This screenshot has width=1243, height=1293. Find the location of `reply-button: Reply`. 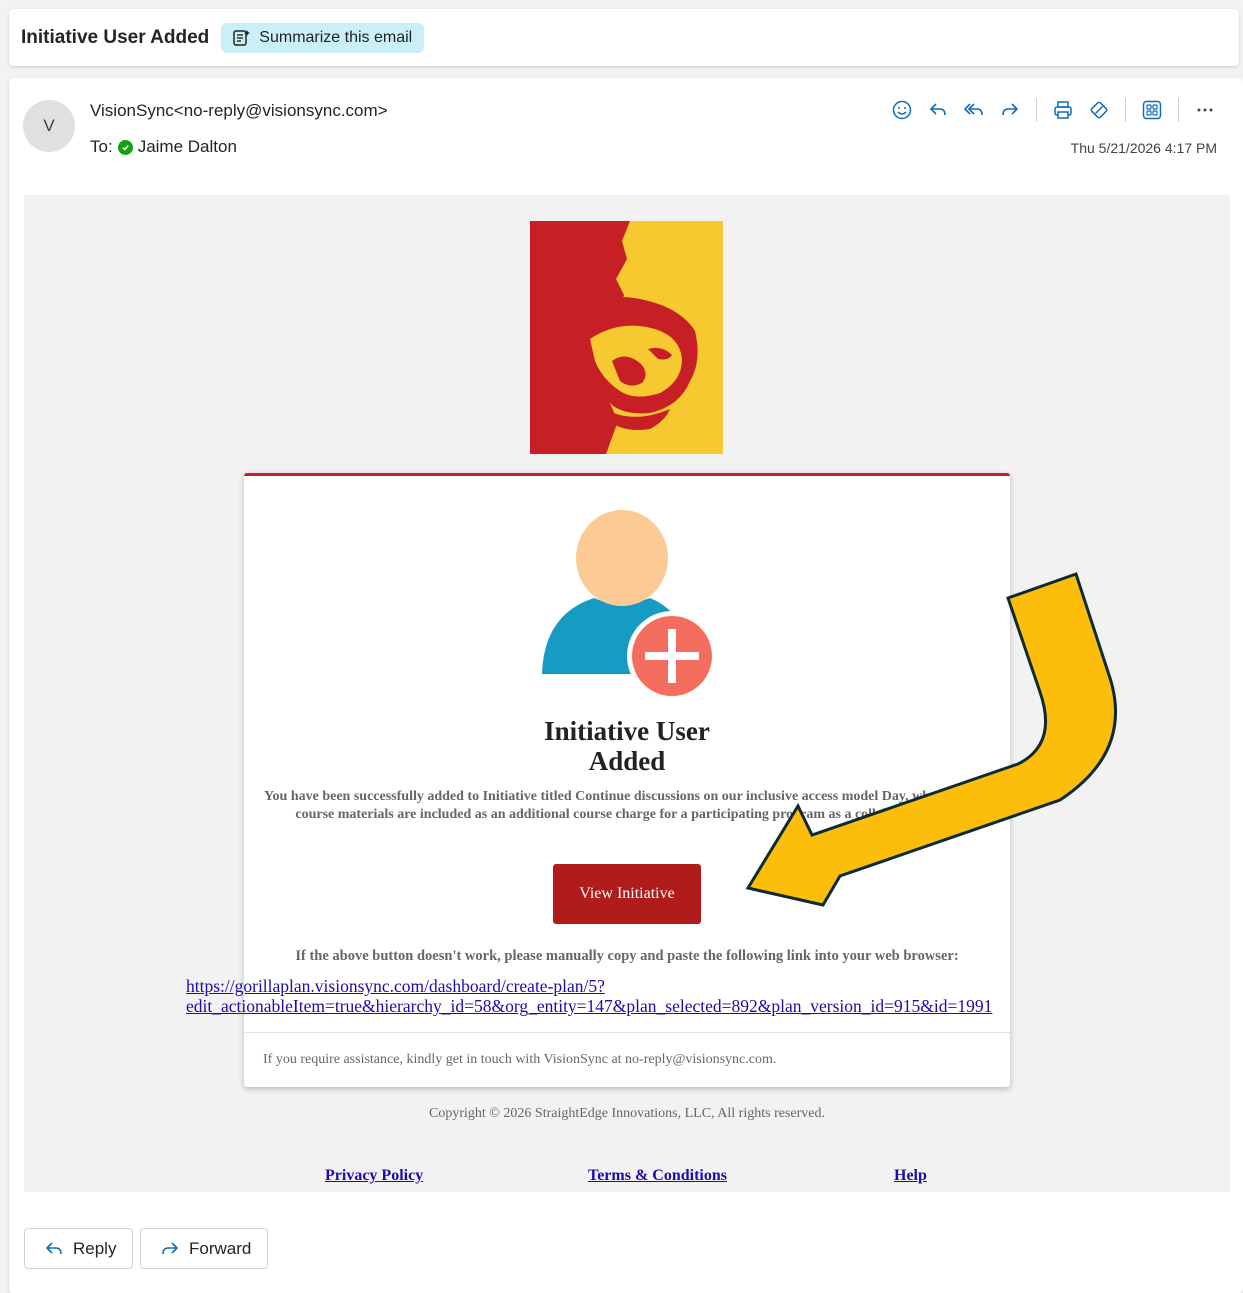

reply-button: Reply is located at coordinates (79, 1248).